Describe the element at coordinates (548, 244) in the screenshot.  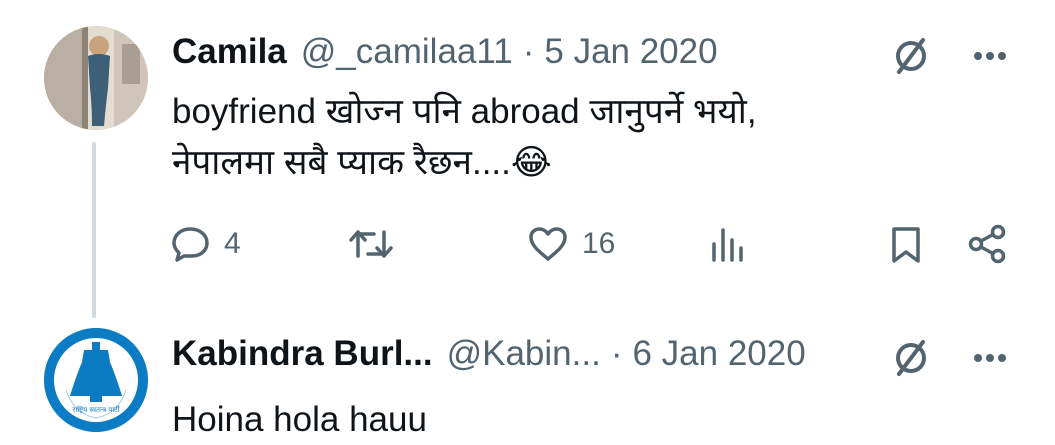
I see `like-icon` at that location.